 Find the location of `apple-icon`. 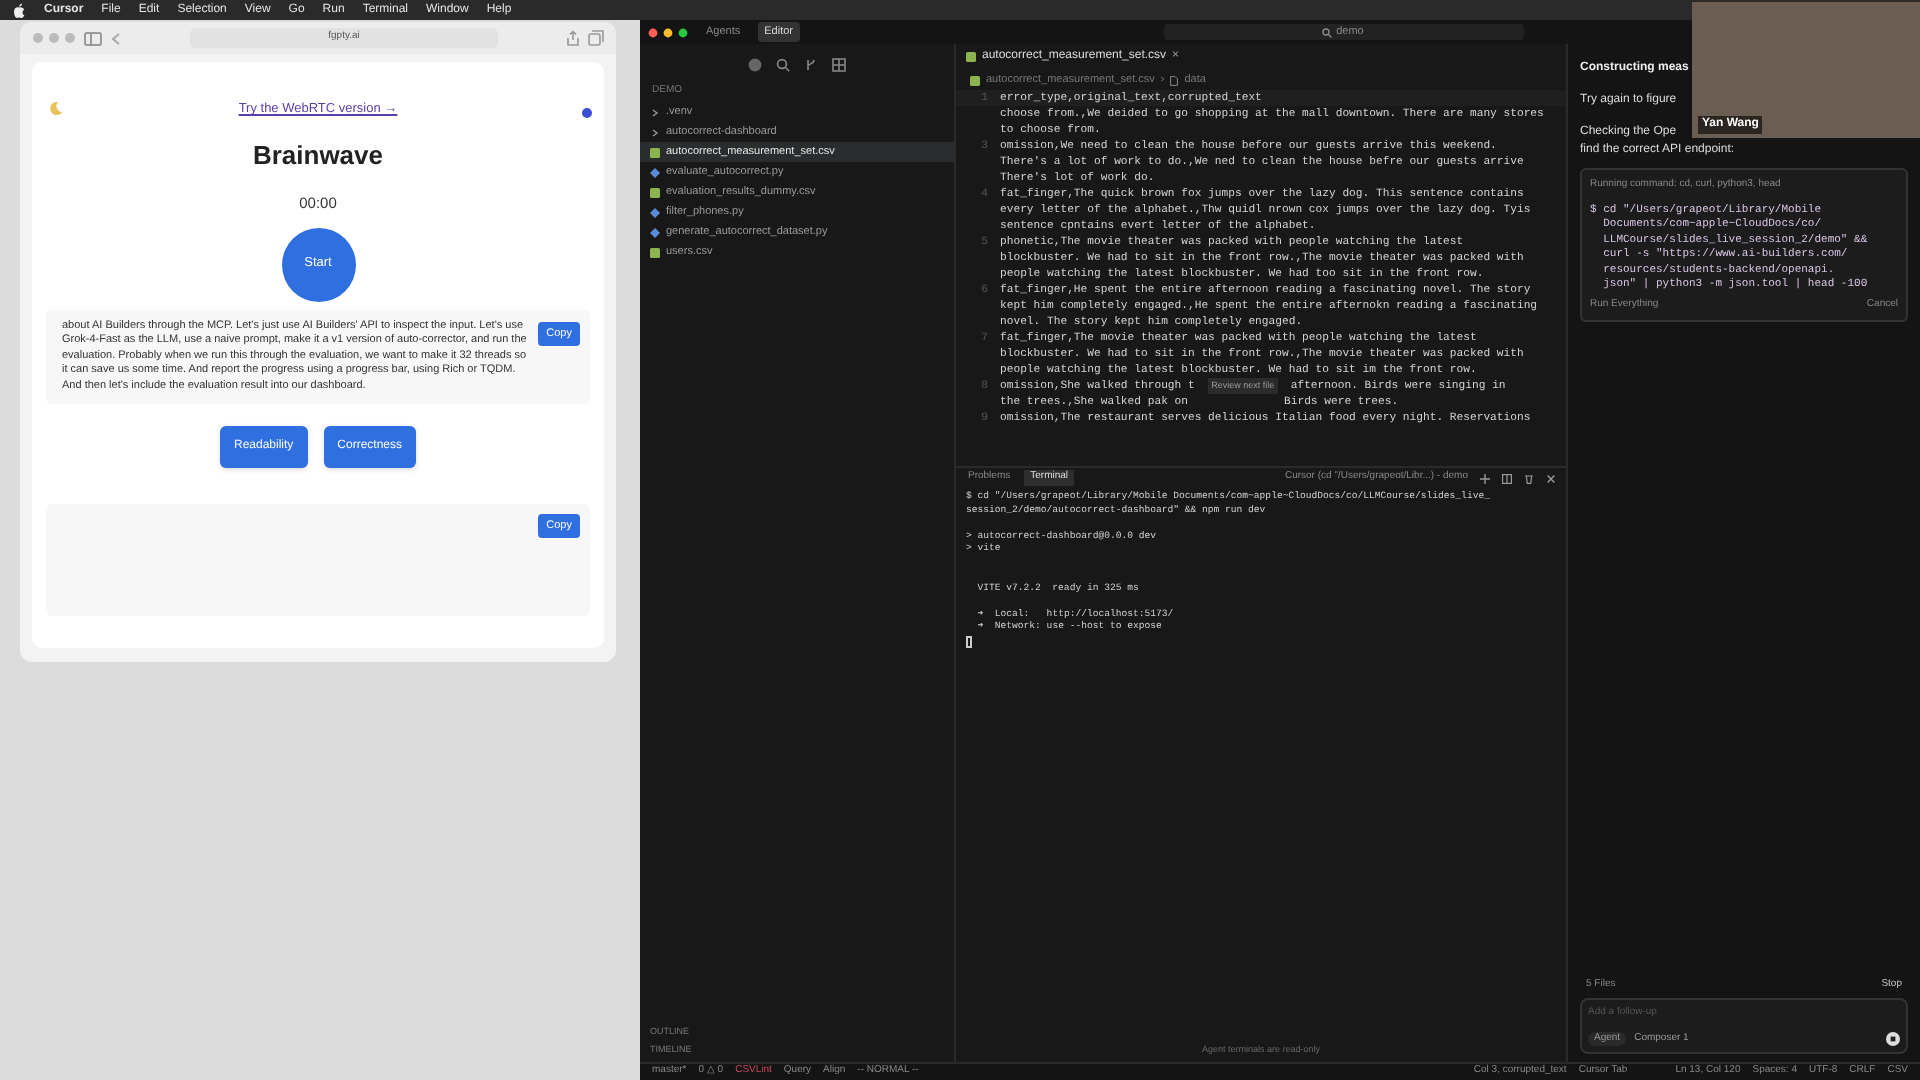

apple-icon is located at coordinates (19, 10).